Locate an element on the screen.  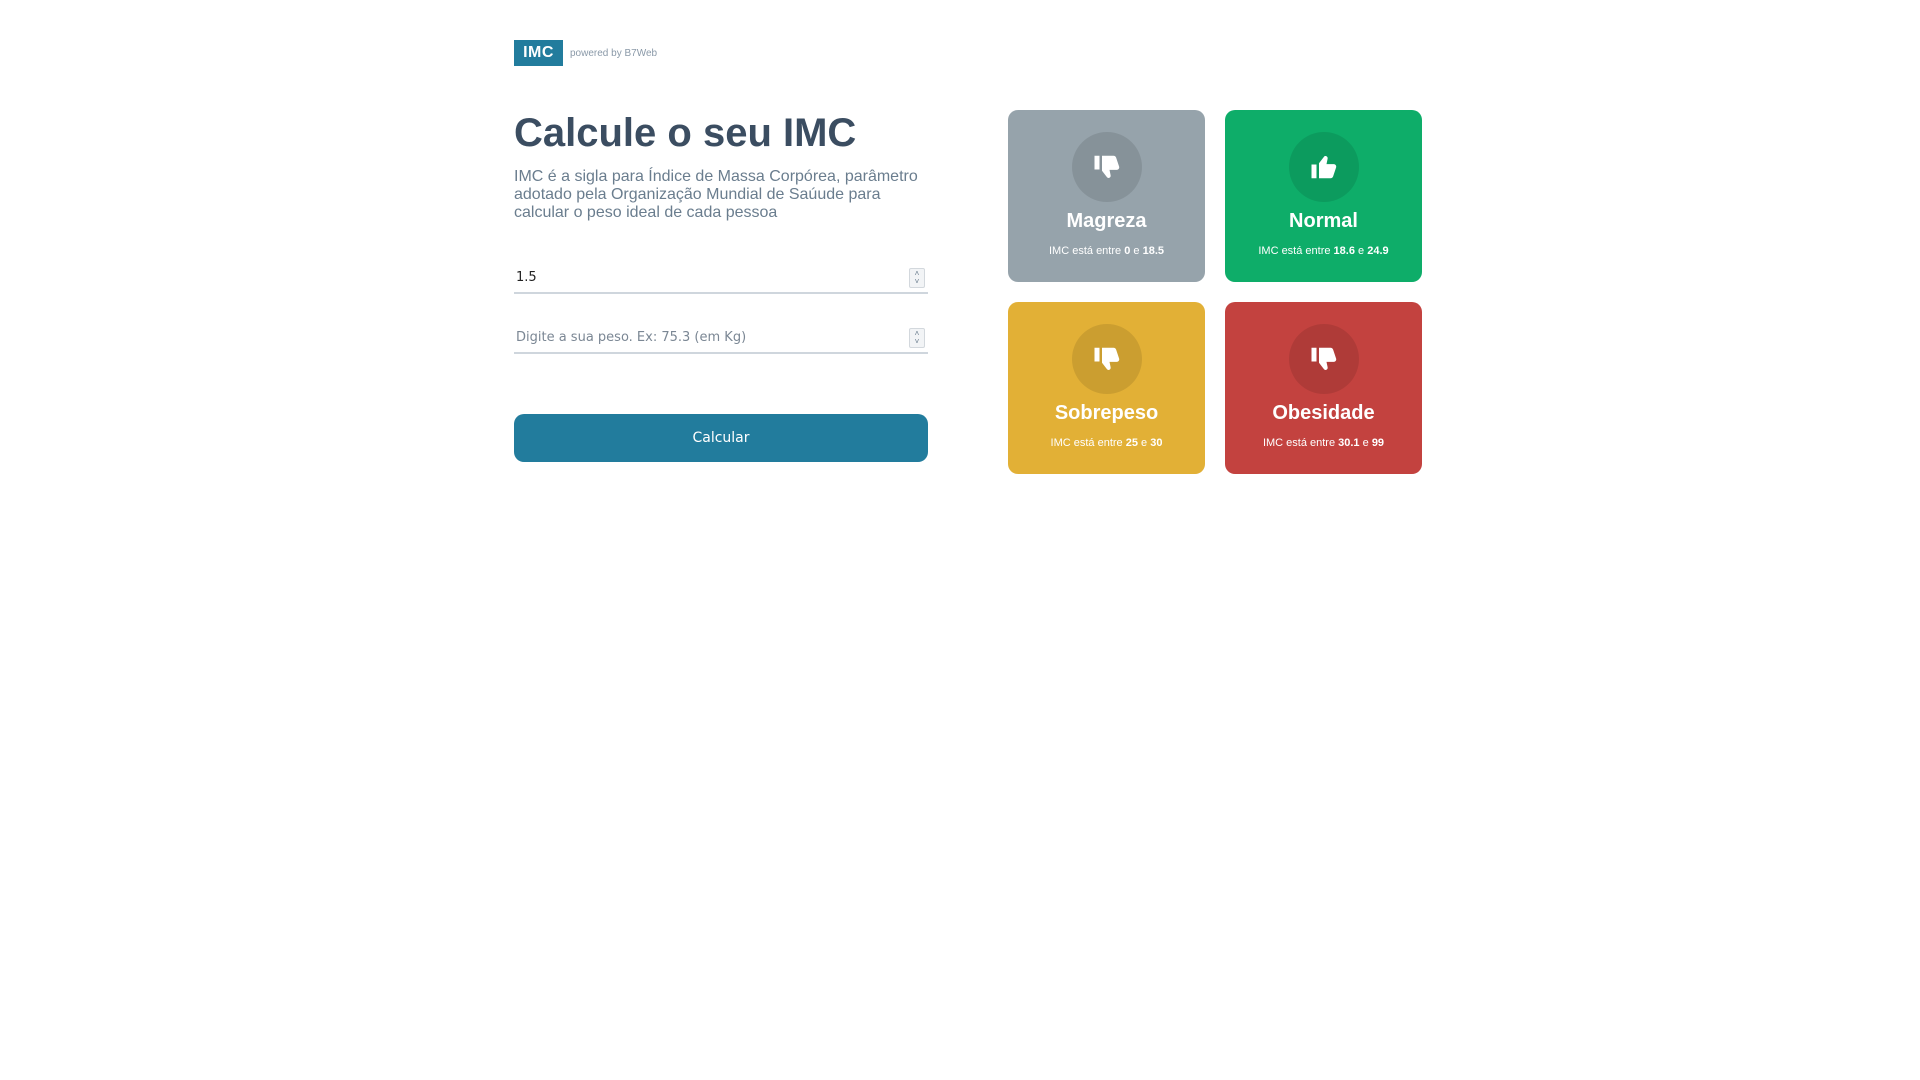
peso-spinner: ˄ ˅ is located at coordinates (917, 338).